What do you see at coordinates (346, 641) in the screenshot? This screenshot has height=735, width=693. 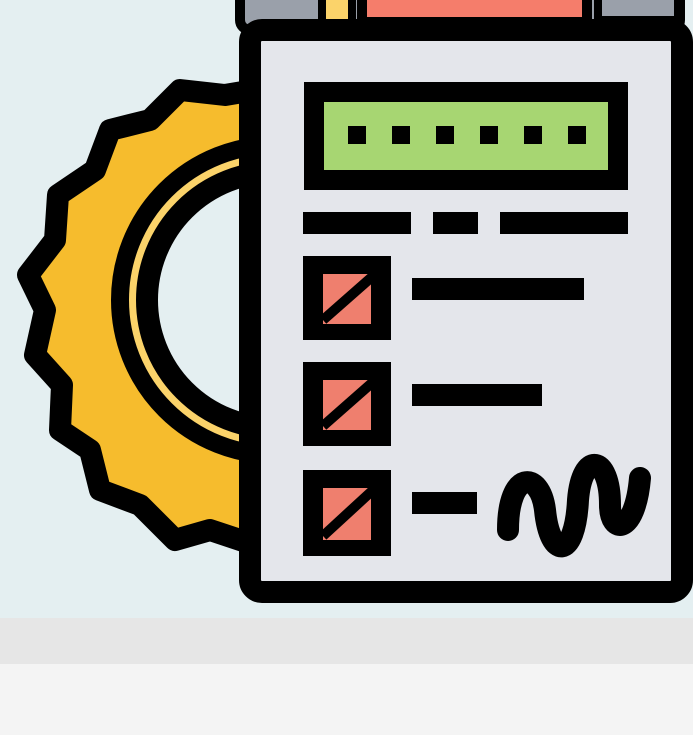 I see `footer-divider` at bounding box center [346, 641].